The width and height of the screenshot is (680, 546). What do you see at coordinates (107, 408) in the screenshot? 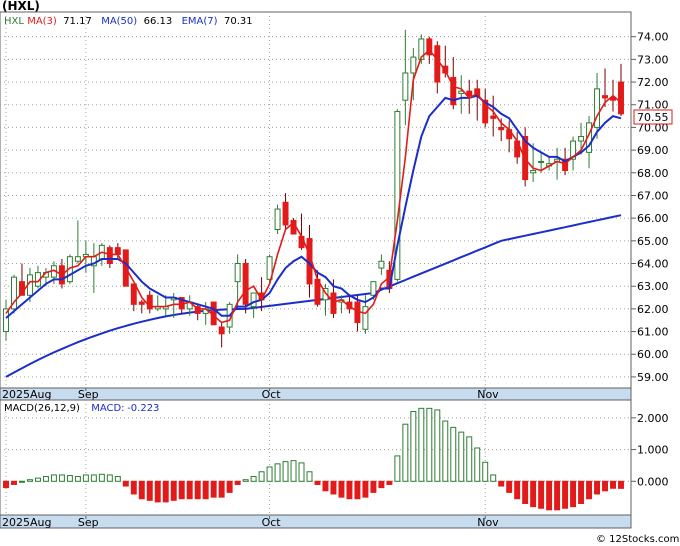
I see `macd-legend-label: MACD:` at bounding box center [107, 408].